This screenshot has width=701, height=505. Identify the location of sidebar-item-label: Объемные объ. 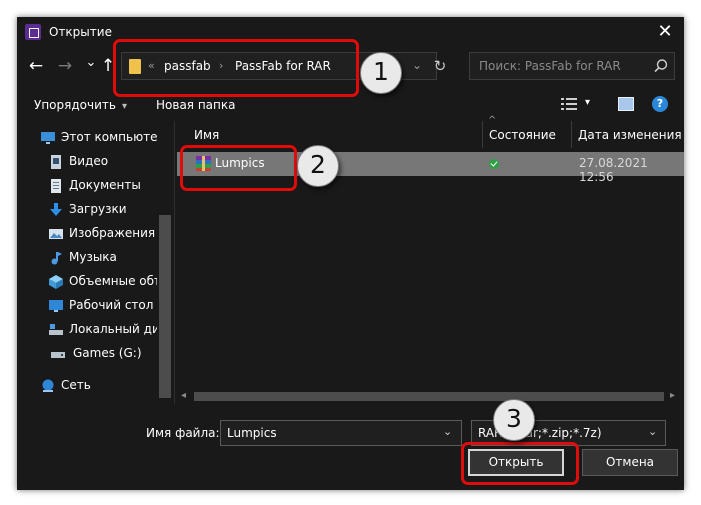
(113, 281).